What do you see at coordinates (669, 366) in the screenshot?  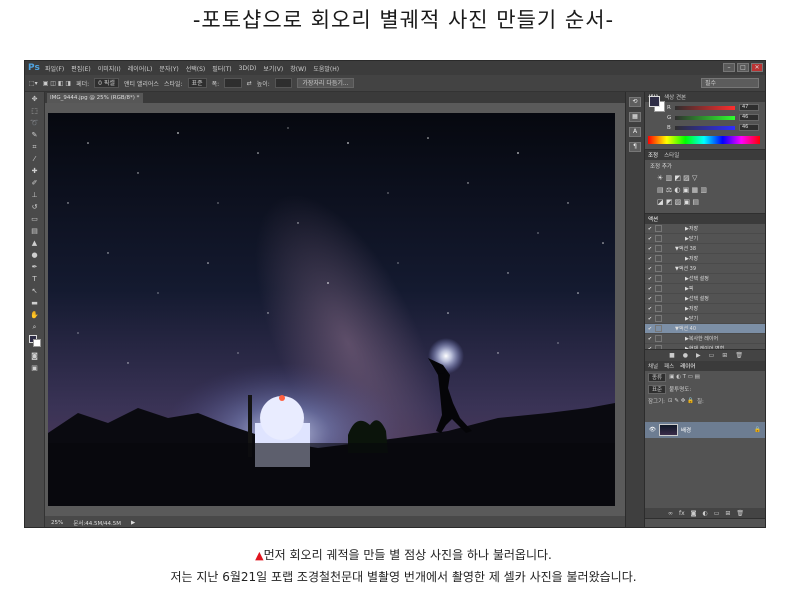 I see `tab-paths: 패스` at bounding box center [669, 366].